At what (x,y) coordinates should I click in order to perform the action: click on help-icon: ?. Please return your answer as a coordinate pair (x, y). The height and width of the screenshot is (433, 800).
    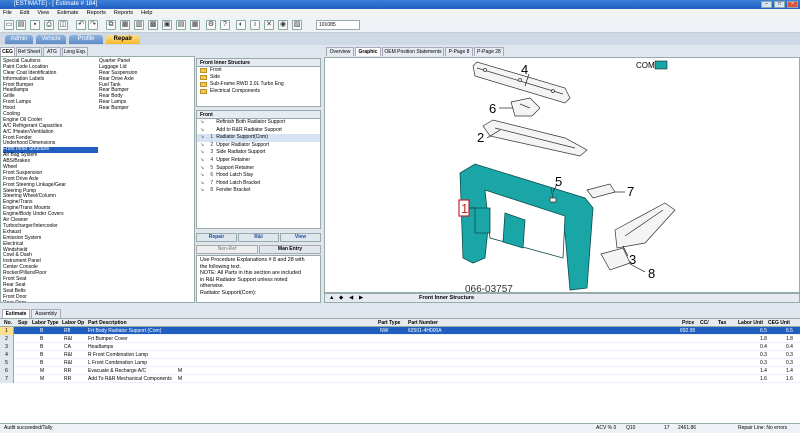
    Looking at the image, I should click on (225, 25).